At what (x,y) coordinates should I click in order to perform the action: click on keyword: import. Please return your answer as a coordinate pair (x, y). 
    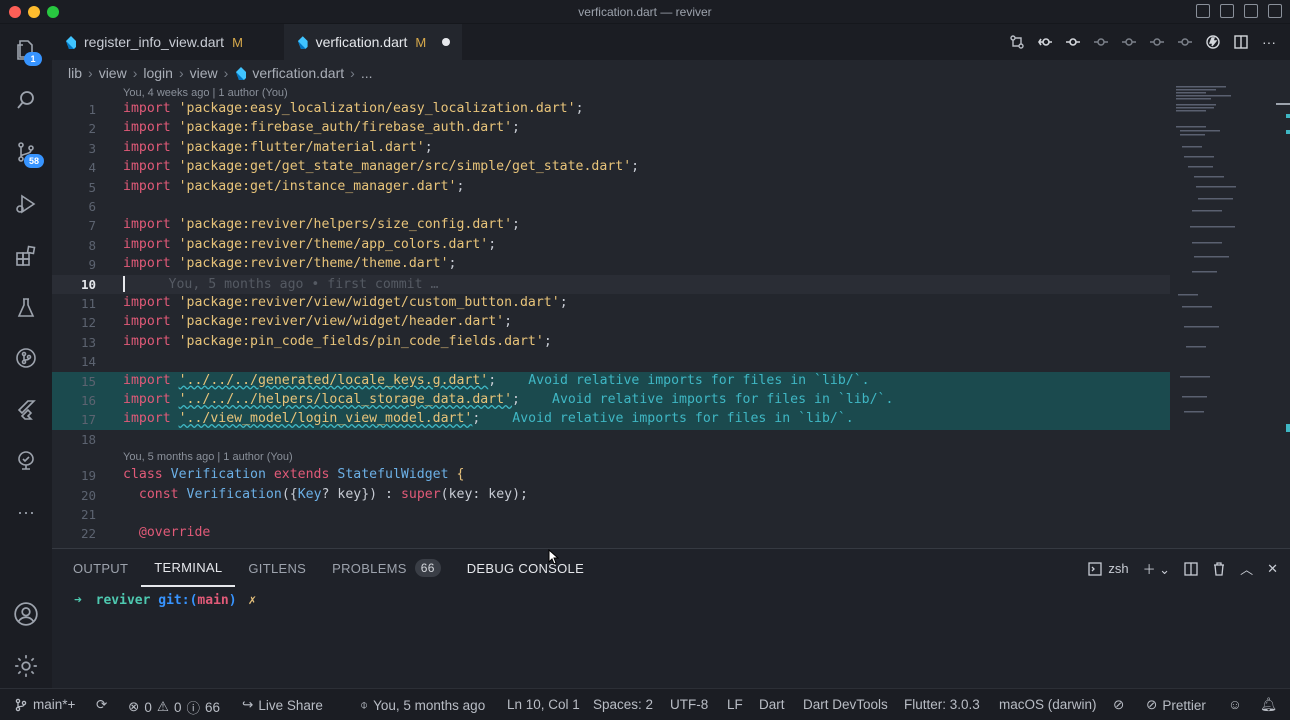
    Looking at the image, I should click on (151, 128).